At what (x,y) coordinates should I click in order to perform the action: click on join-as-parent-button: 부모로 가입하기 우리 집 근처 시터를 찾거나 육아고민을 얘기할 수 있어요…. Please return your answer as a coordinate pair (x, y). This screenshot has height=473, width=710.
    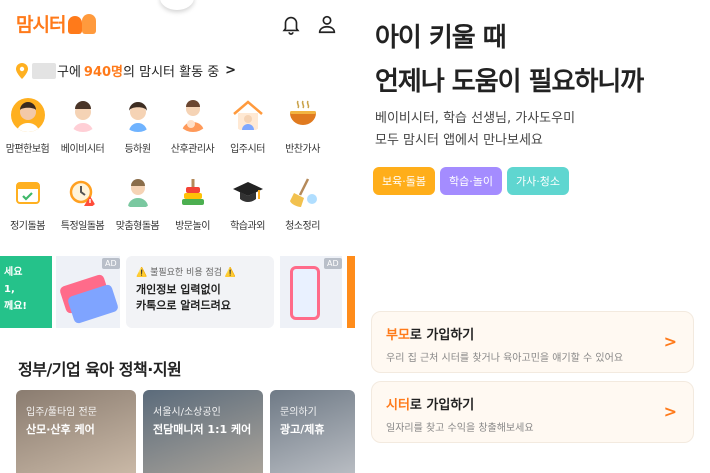
    Looking at the image, I should click on (532, 342).